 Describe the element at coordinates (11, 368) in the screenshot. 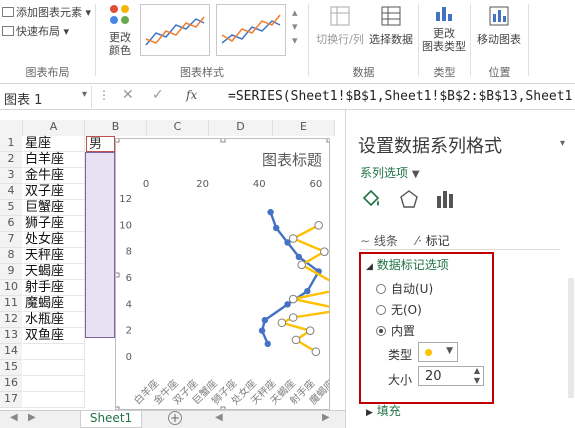

I see `row-header: 15` at that location.